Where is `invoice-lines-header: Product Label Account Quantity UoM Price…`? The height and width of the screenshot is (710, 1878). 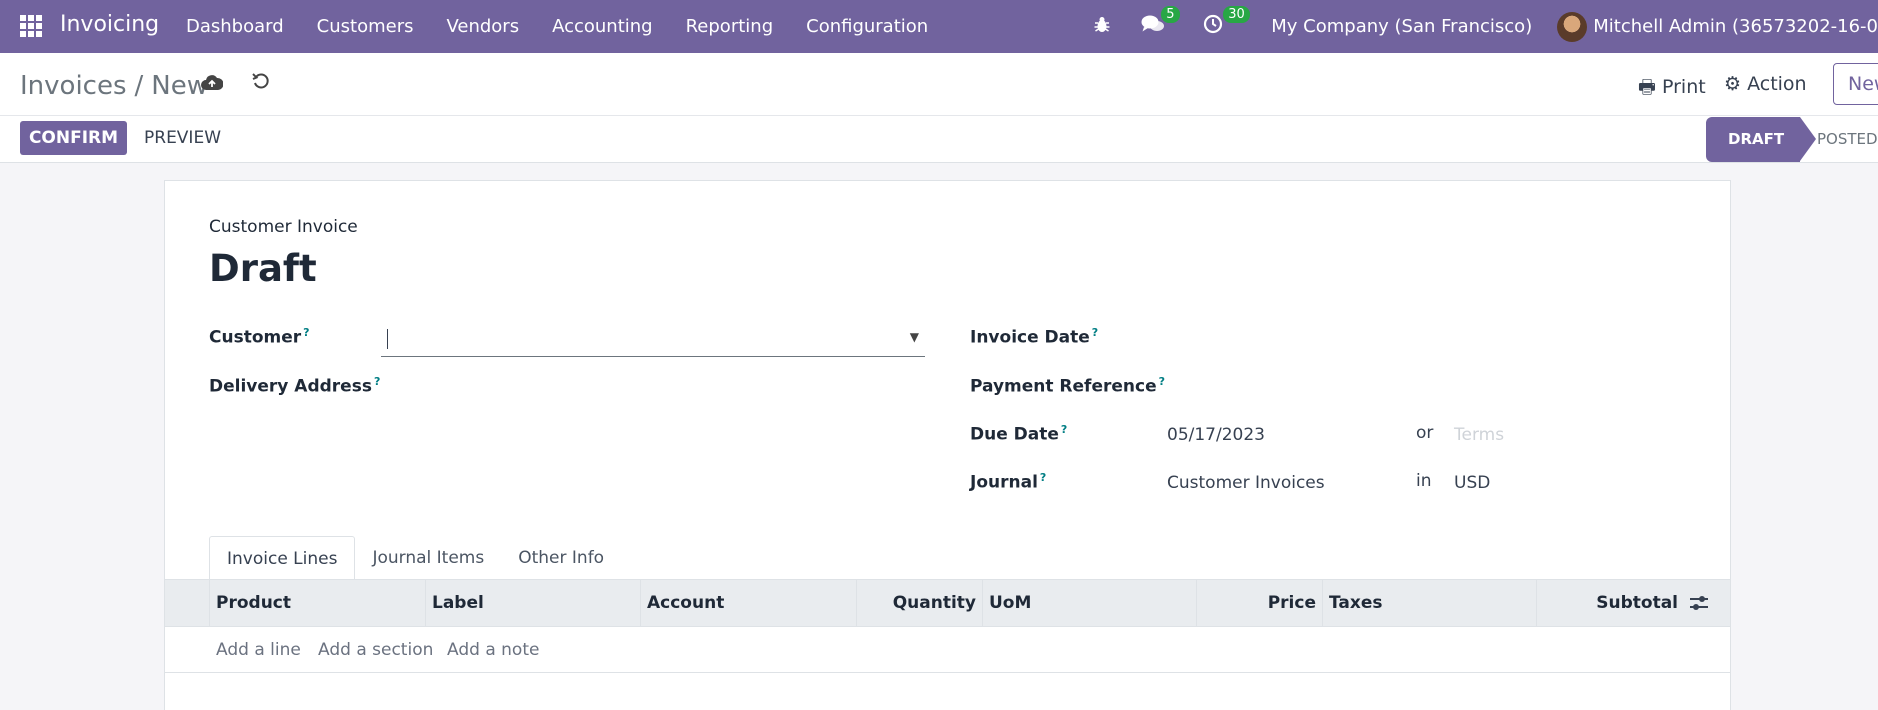 invoice-lines-header: Product Label Account Quantity UoM Price… is located at coordinates (947, 603).